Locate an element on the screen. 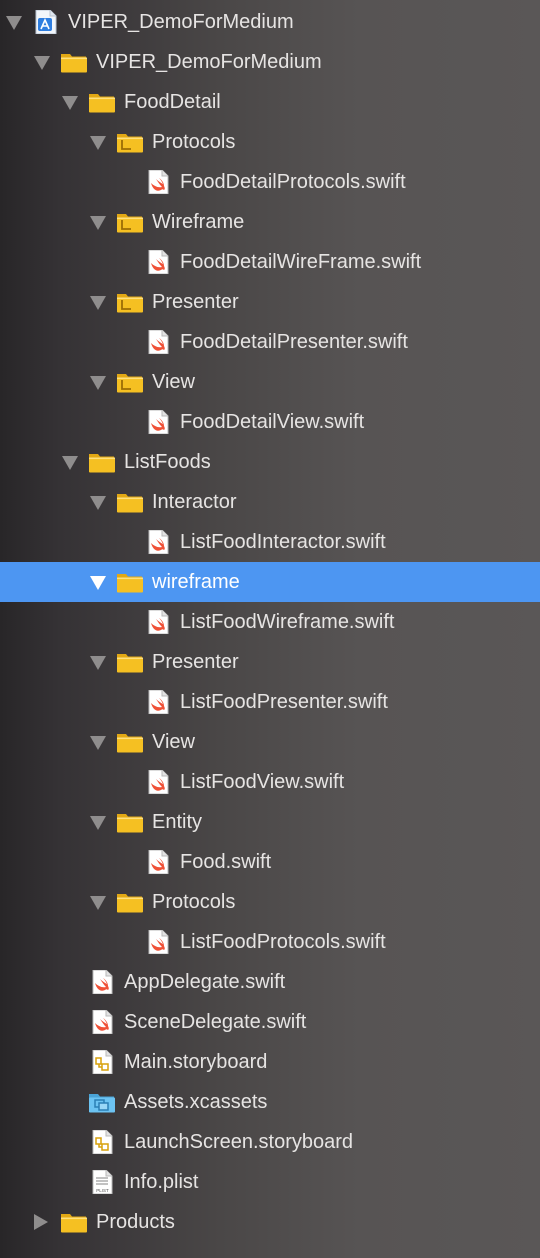 This screenshot has width=540, height=1258. tree-row-label: ListFoodPresenter.swift is located at coordinates (284, 702).